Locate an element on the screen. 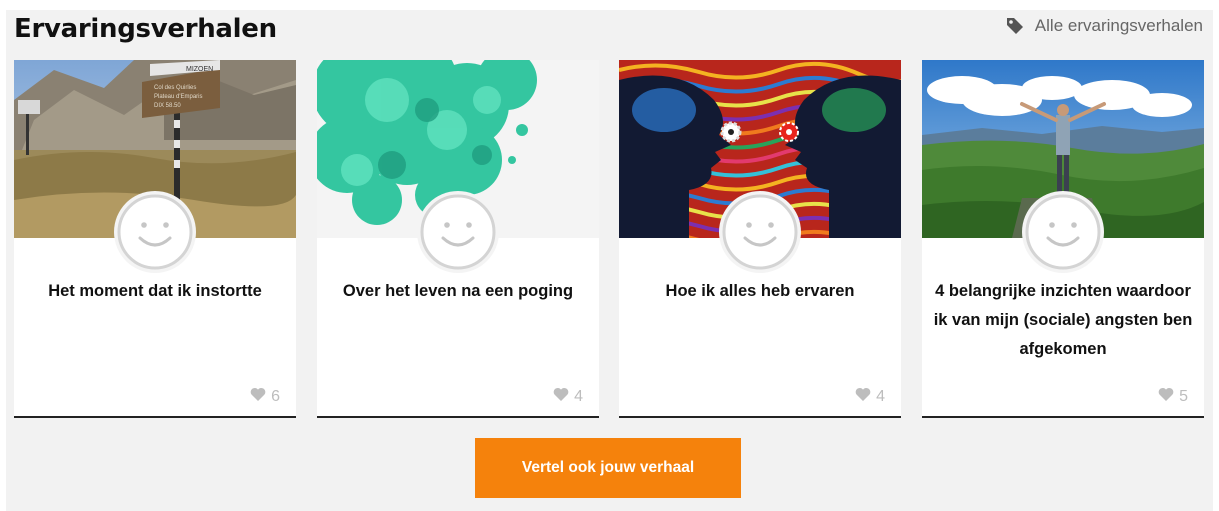 This screenshot has height=511, width=1219. sign-text-3: Plateau d'Emparis is located at coordinates (178, 97).